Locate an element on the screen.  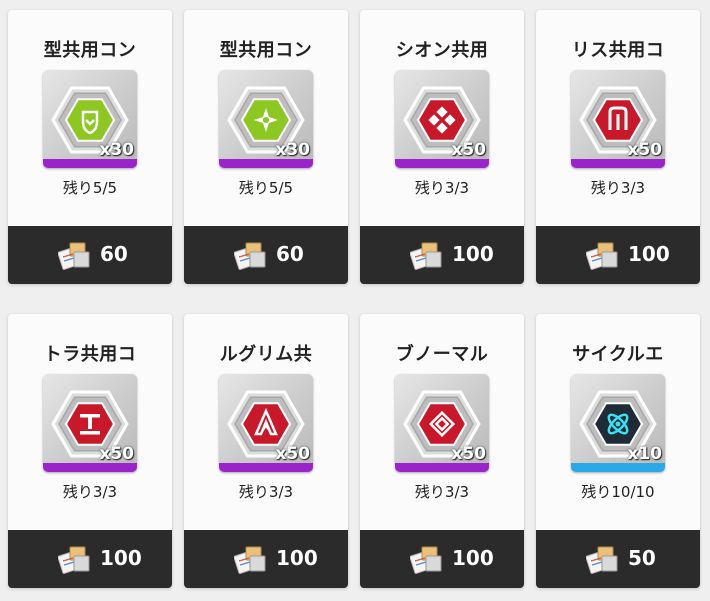
item-title: リス共用コ is located at coordinates (618, 50).